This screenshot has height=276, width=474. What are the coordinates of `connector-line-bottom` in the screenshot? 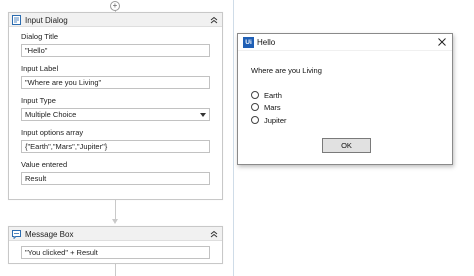 It's located at (115, 270).